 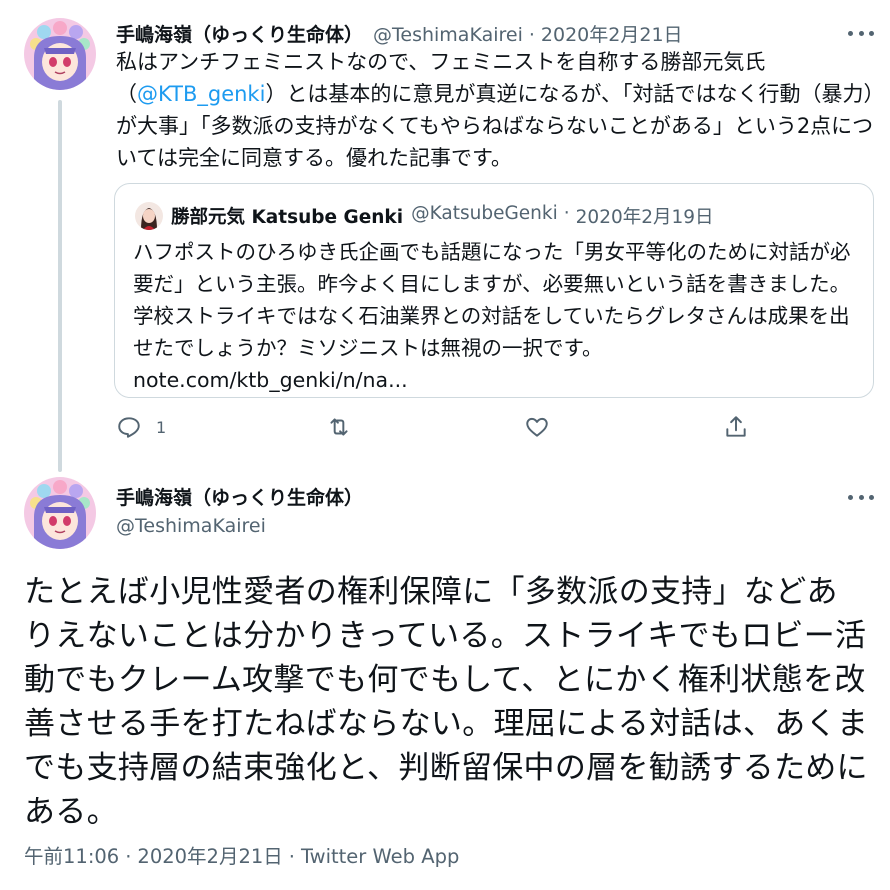 I want to click on like-icon, so click(x=537, y=427).